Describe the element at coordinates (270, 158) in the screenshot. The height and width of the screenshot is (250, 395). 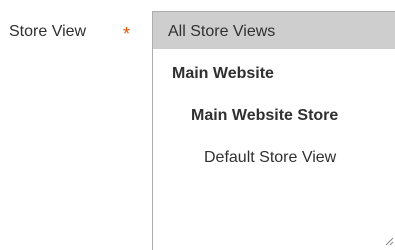
I see `option-default-store-view: Default Store View` at that location.